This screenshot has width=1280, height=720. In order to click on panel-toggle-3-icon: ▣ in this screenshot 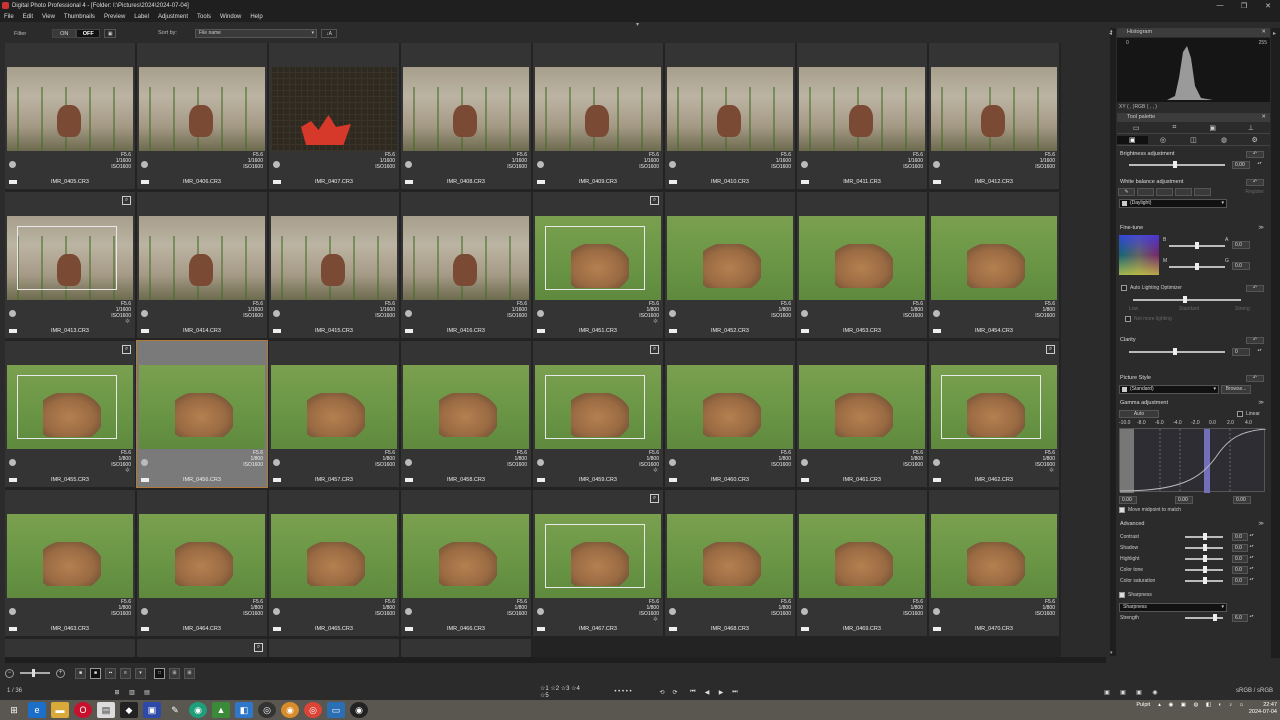, I will do `click(1139, 692)`.